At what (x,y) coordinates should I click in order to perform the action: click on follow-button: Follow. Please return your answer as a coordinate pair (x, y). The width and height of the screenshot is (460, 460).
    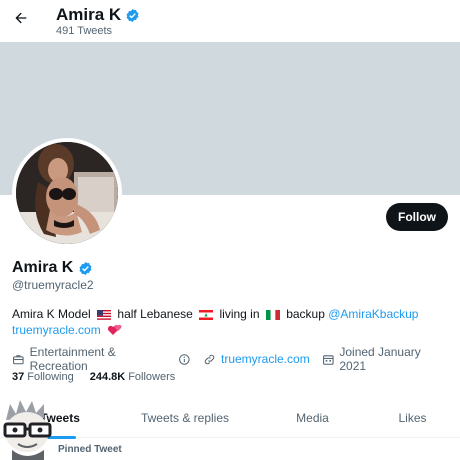
    Looking at the image, I should click on (417, 217).